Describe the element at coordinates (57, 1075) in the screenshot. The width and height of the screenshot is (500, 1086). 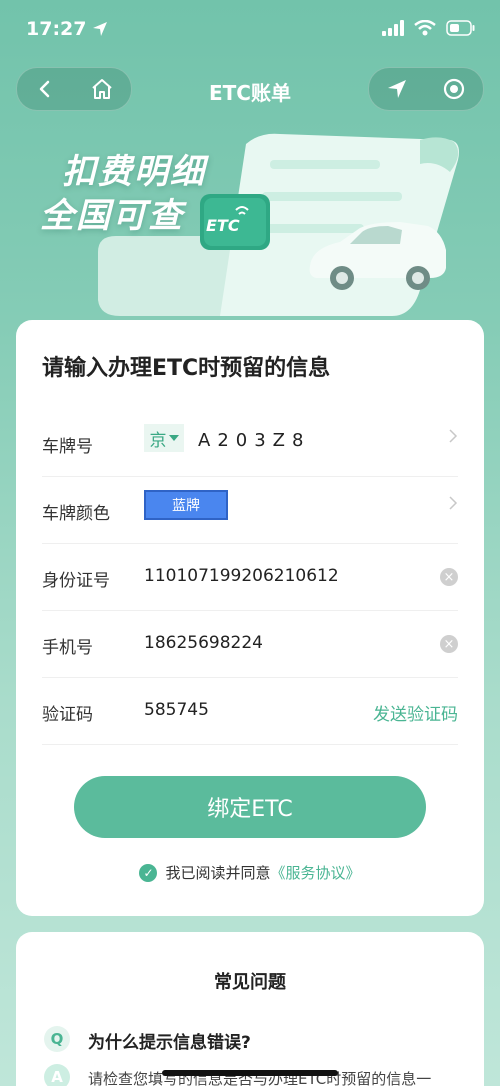
I see `answer-badge: A` at that location.